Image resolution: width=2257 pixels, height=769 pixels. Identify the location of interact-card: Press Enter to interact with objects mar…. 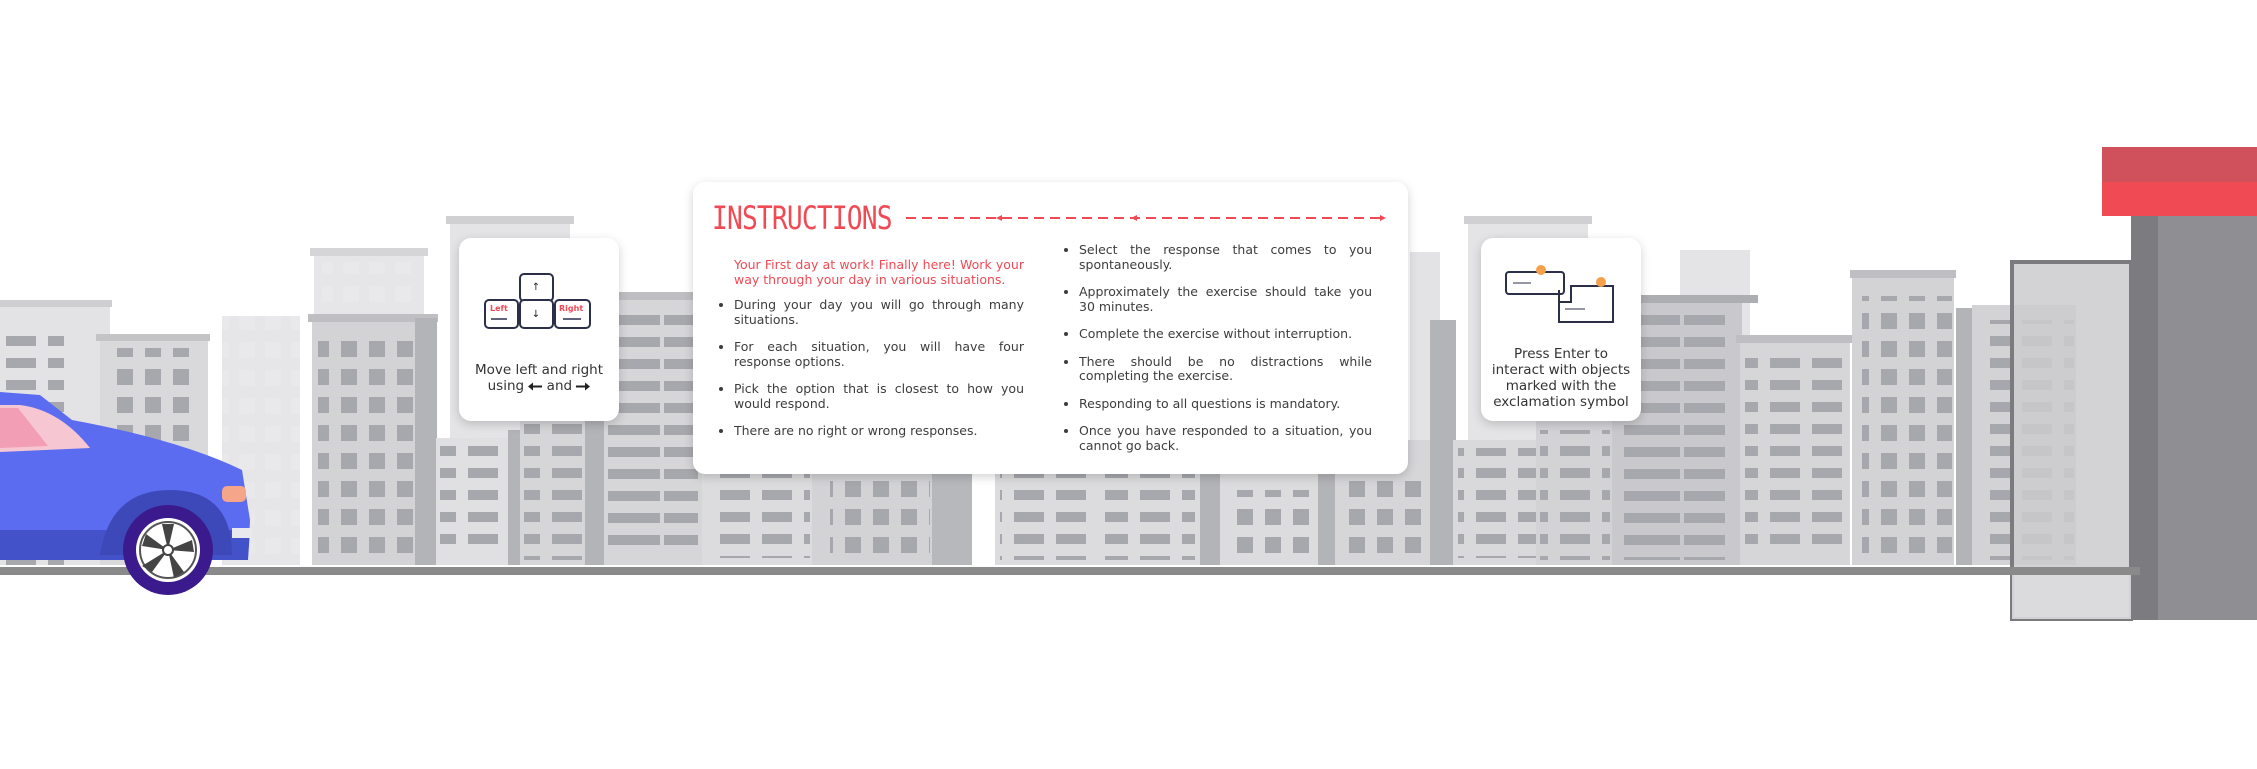
(1561, 329).